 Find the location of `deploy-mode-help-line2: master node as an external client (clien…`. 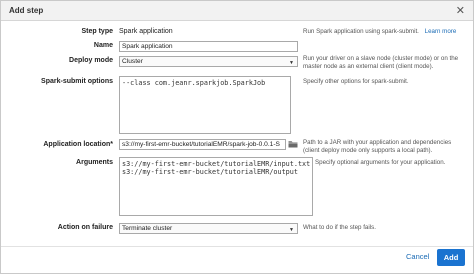

deploy-mode-help-line2: master node as an external client (clien… is located at coordinates (368, 66).